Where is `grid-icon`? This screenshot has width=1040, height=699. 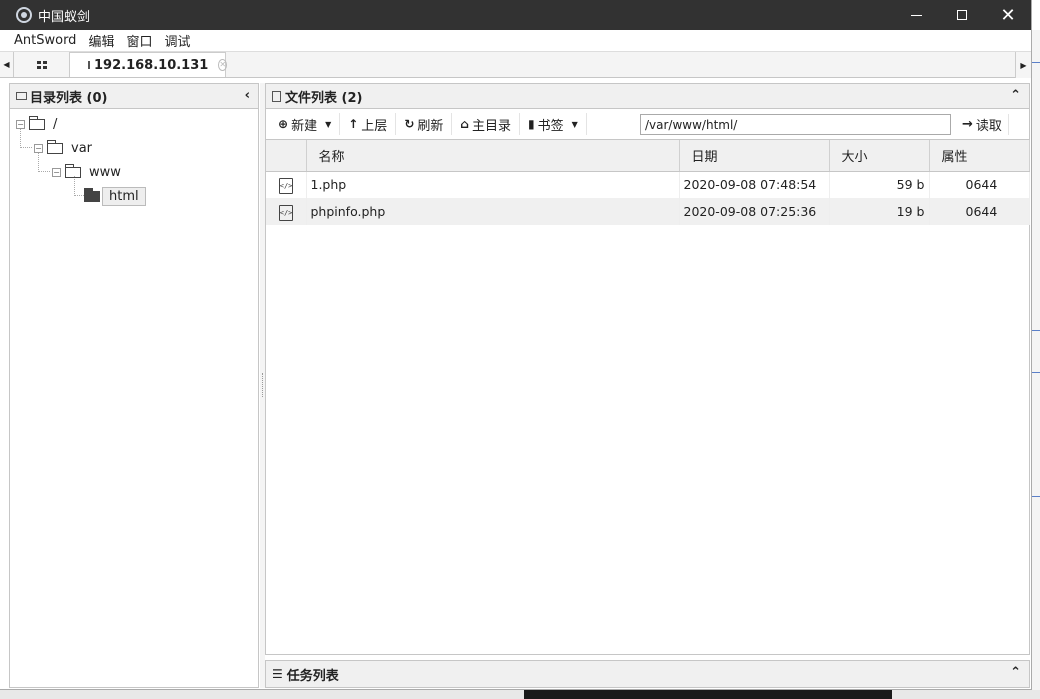
grid-icon is located at coordinates (41, 64).